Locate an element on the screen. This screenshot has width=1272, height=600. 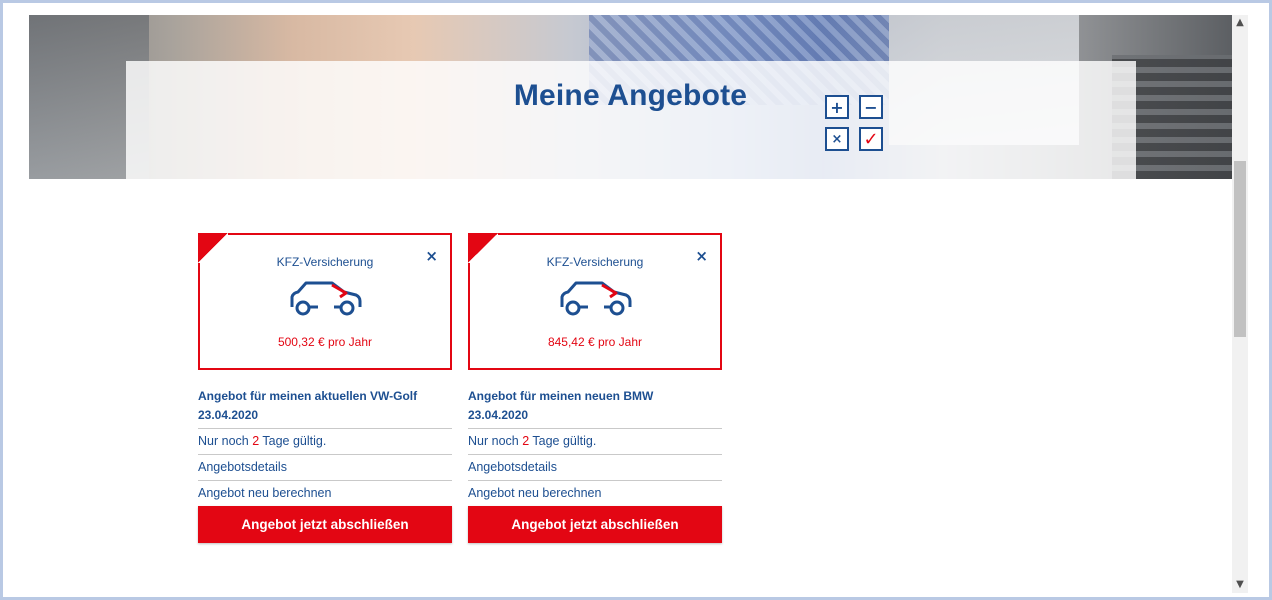
page-title: Meine Angebote is located at coordinates (630, 95).